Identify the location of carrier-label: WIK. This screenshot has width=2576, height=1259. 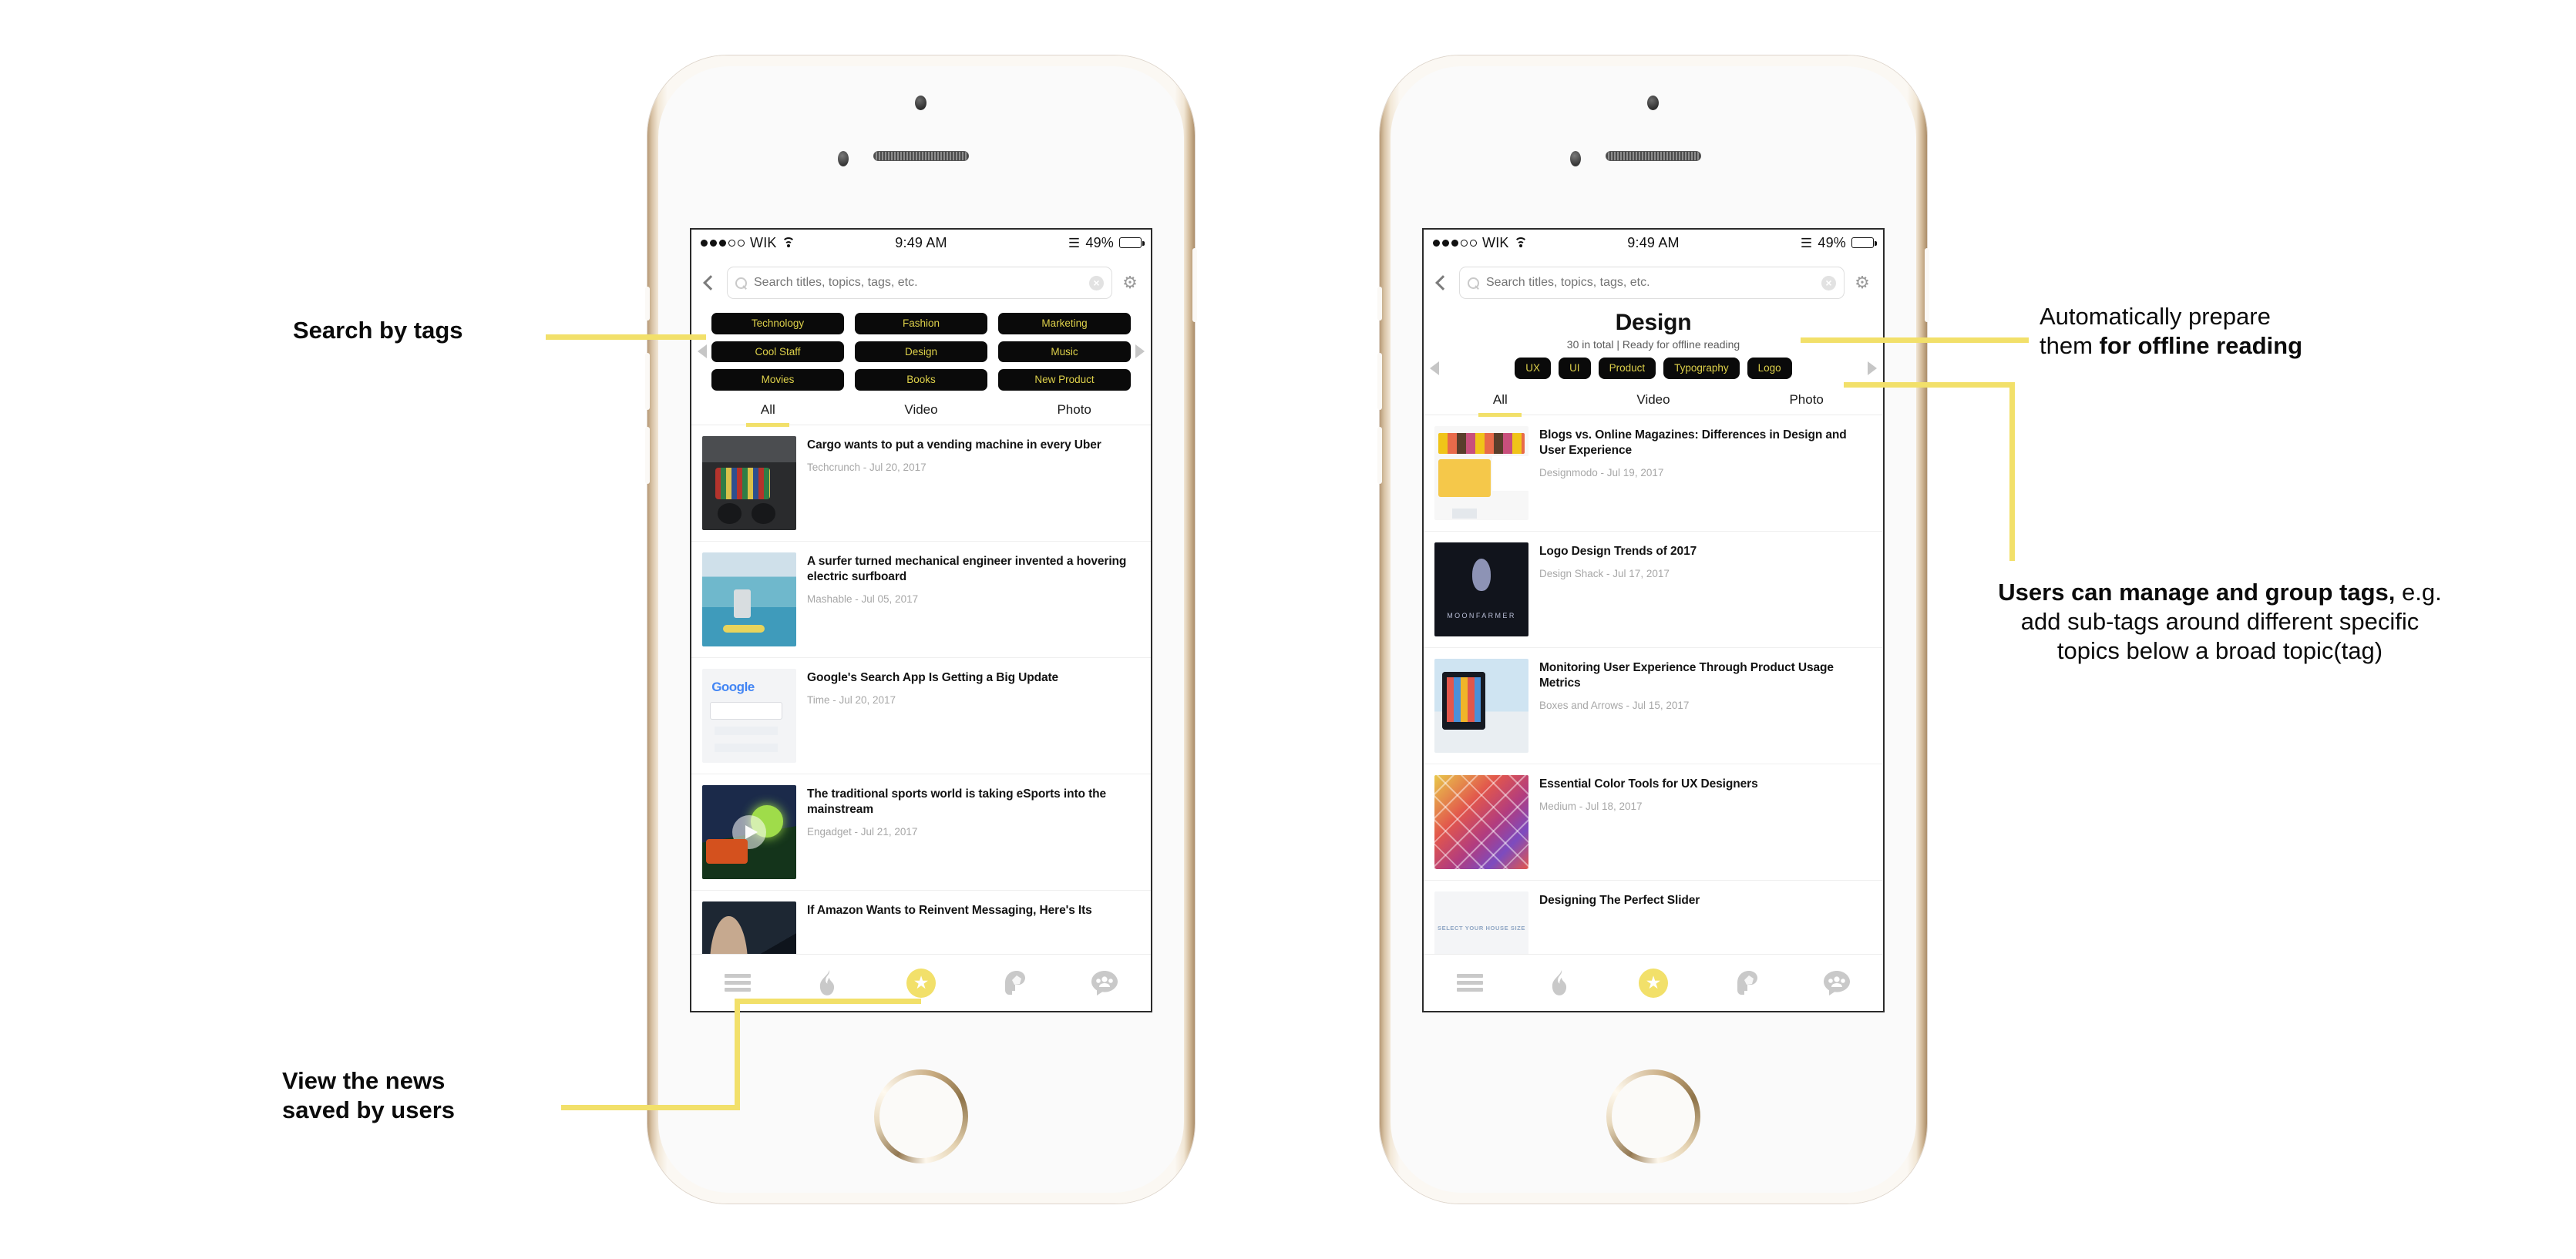
(1495, 242).